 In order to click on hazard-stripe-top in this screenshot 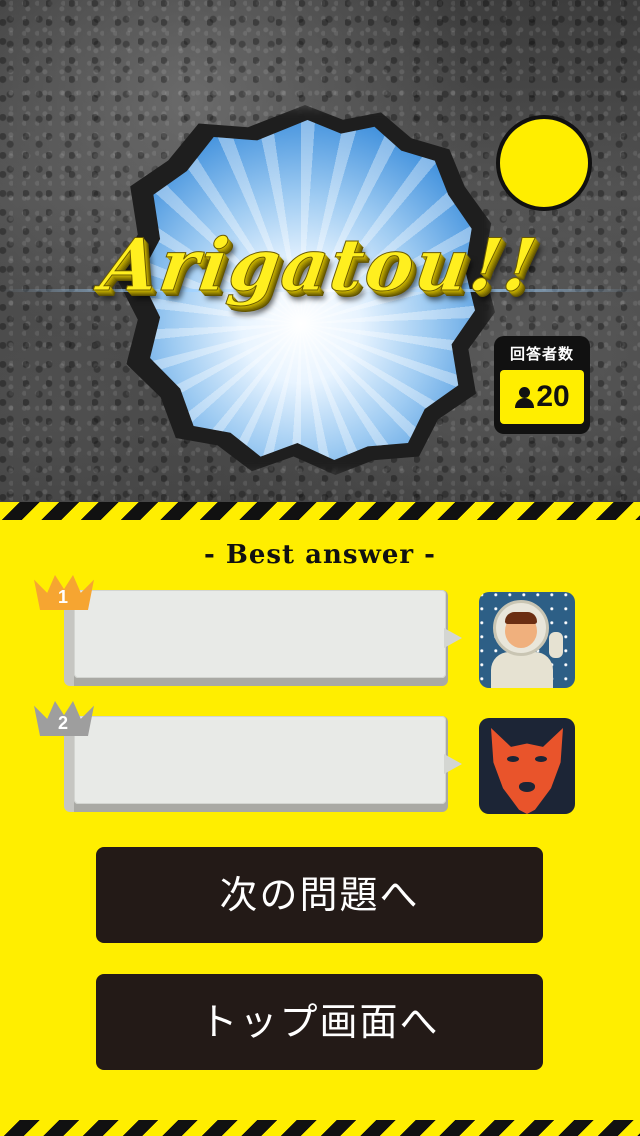, I will do `click(320, 511)`.